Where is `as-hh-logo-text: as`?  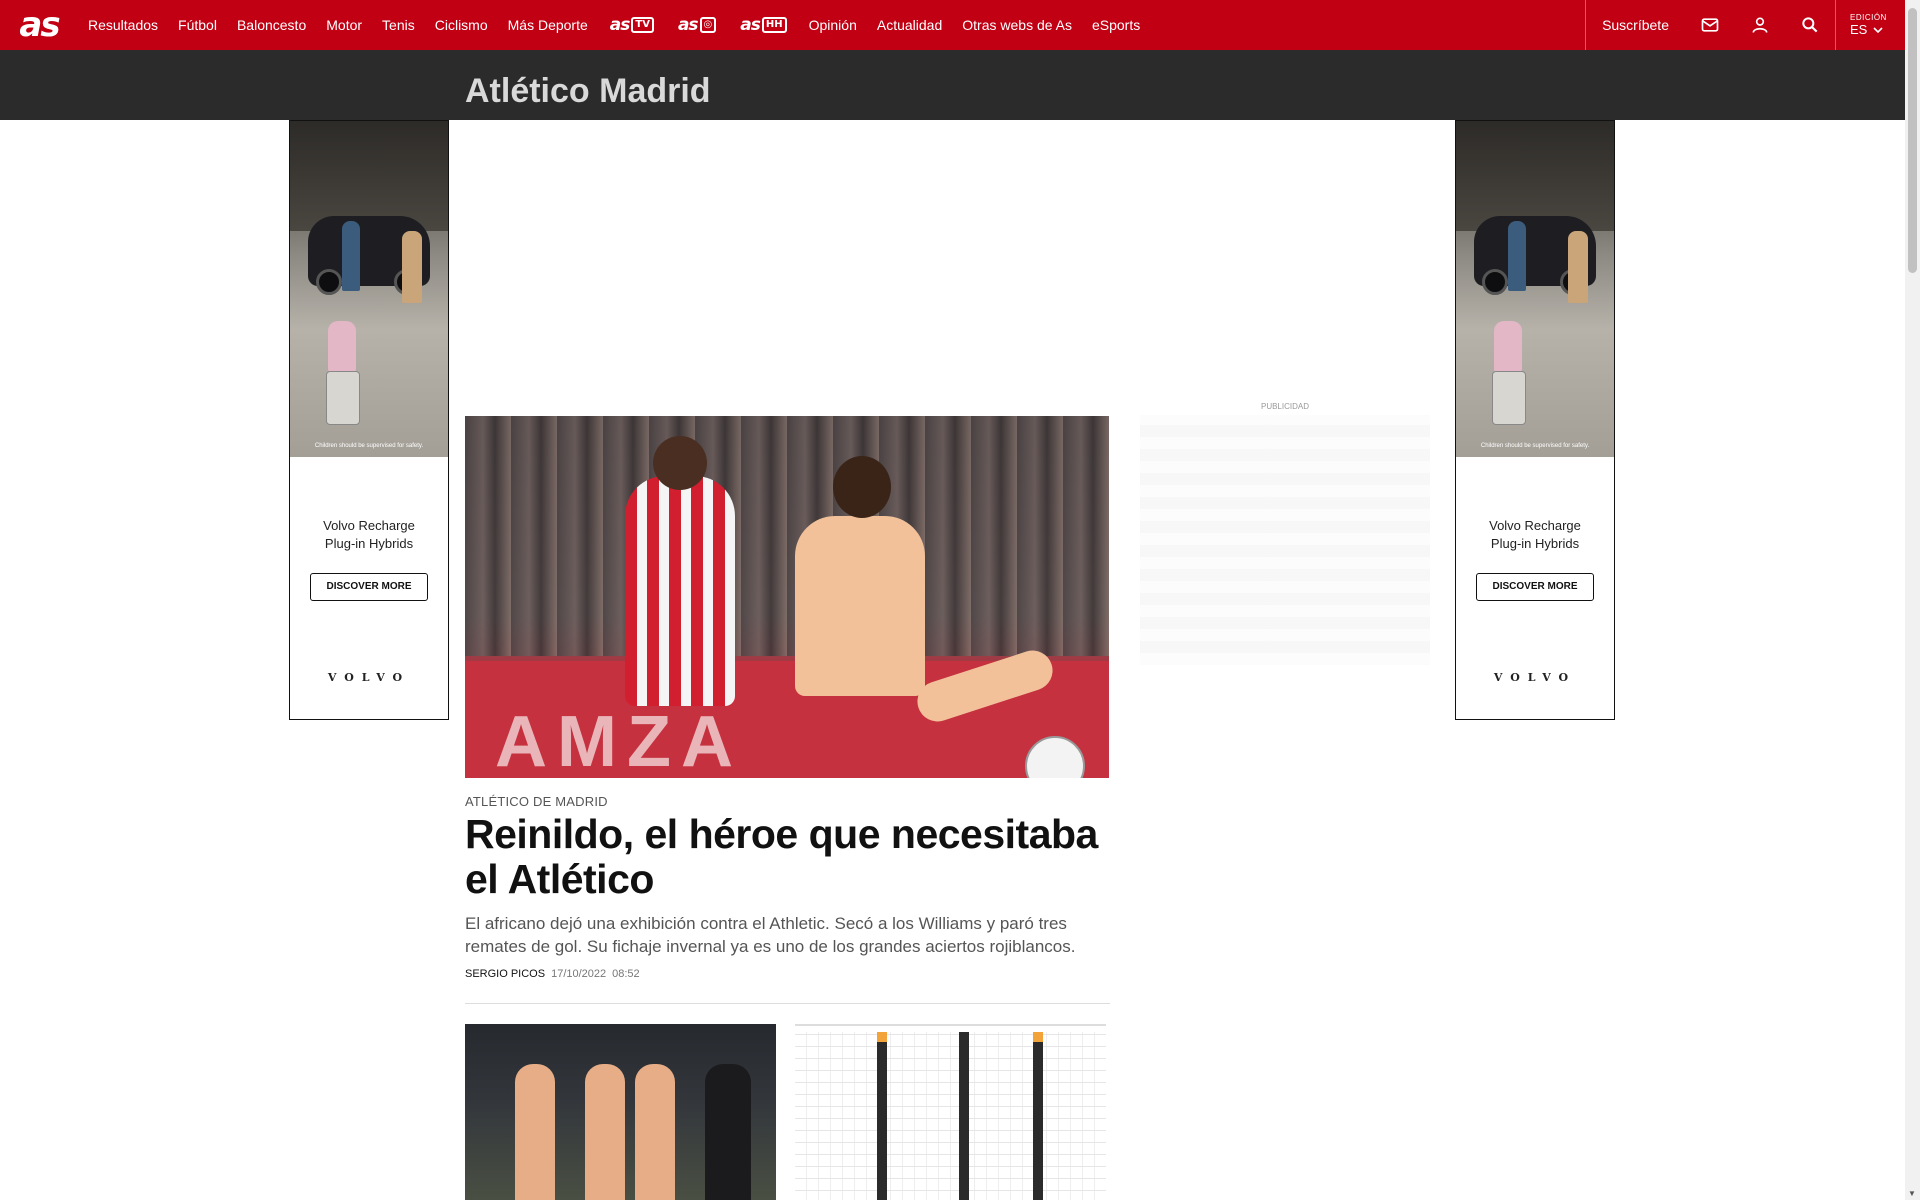 as-hh-logo-text: as is located at coordinates (750, 25).